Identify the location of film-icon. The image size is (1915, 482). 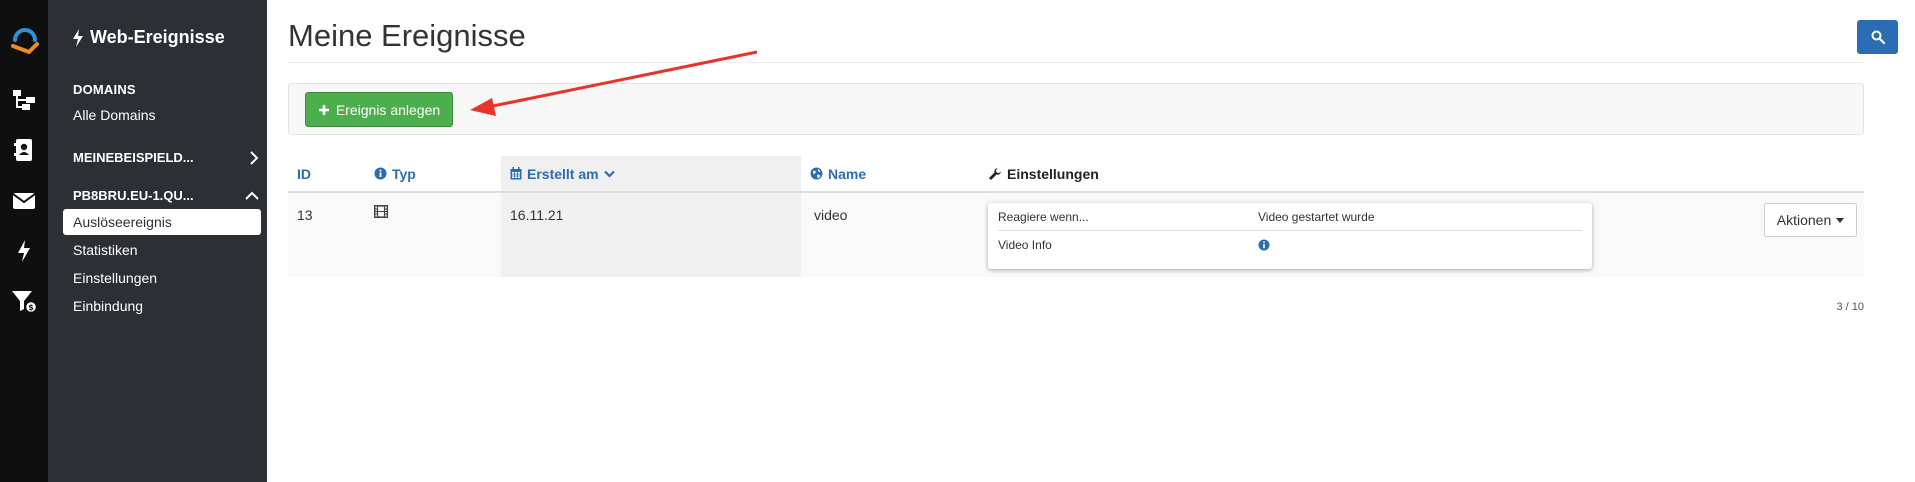
(381, 212).